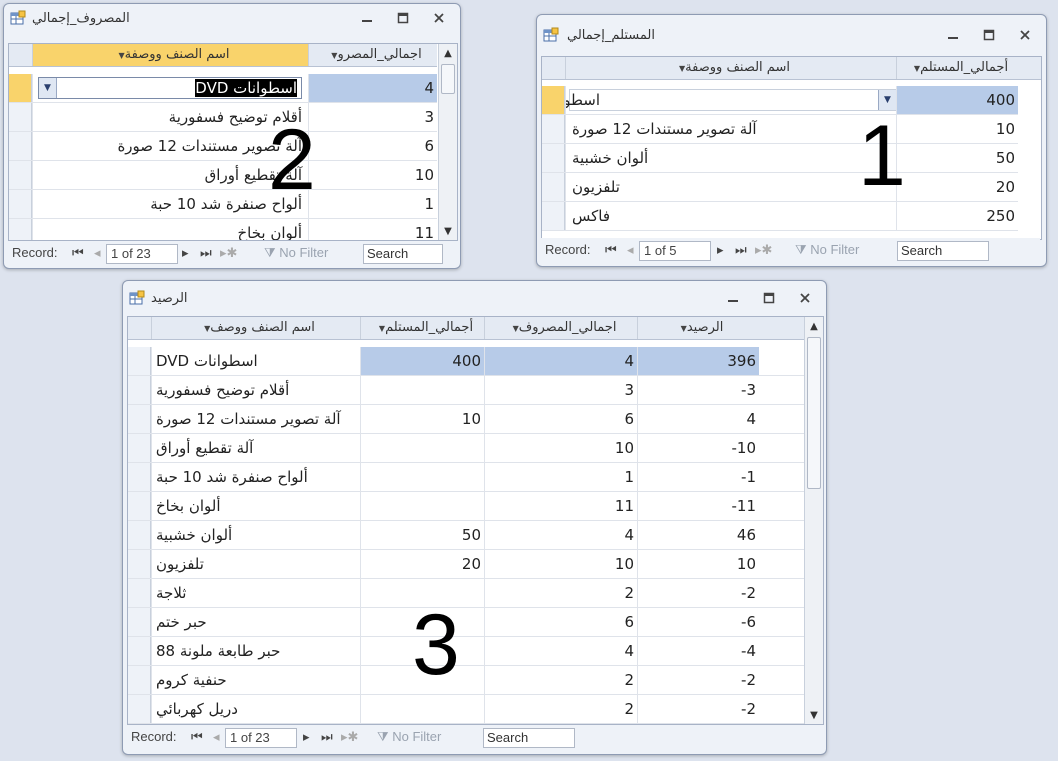 This screenshot has height=761, width=1058. I want to click on table-row: ألواح صنفرة شد 10 حبة 1, so click(223, 204).